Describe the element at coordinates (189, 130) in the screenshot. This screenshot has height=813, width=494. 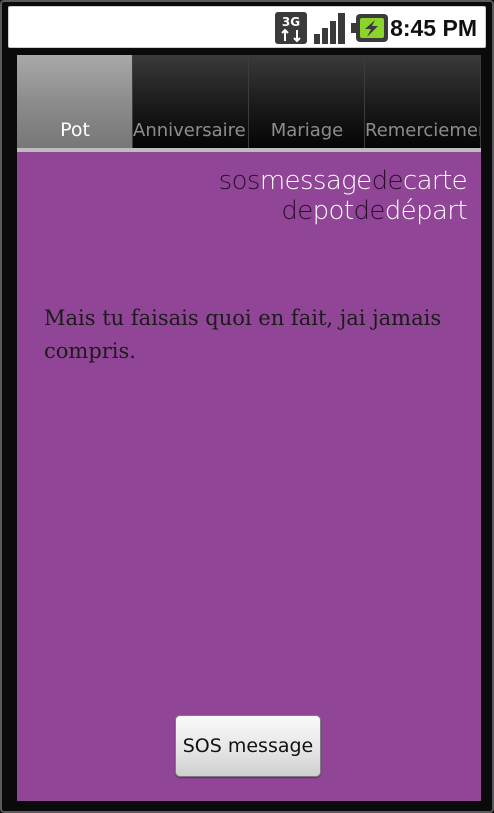
I see `tab-label: Anniversaire` at that location.